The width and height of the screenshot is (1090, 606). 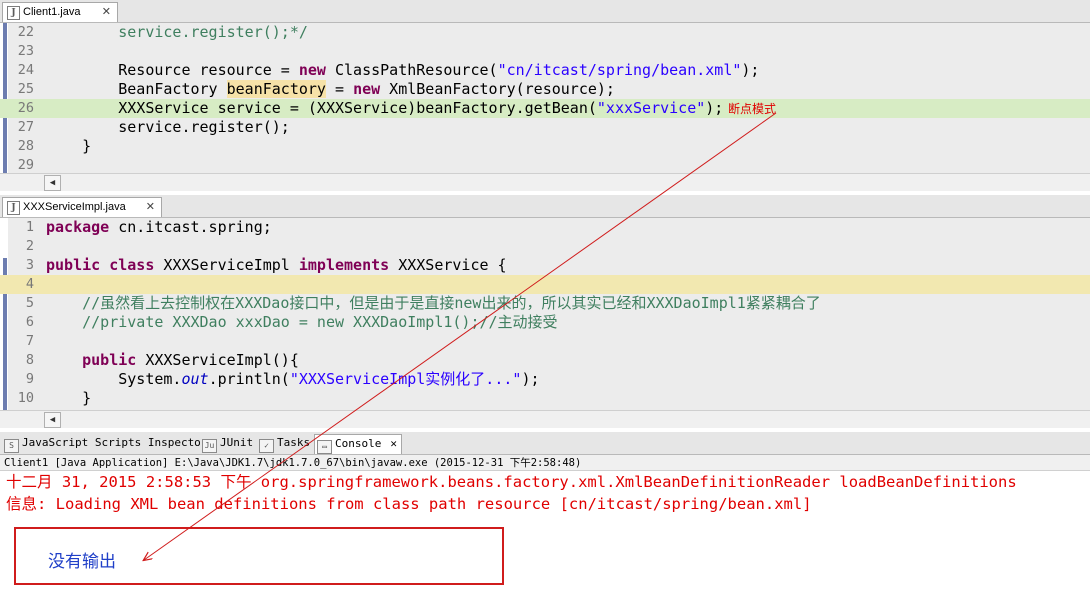 I want to click on editor2-tab-label: XXXServiceImpl.java, so click(x=74, y=207).